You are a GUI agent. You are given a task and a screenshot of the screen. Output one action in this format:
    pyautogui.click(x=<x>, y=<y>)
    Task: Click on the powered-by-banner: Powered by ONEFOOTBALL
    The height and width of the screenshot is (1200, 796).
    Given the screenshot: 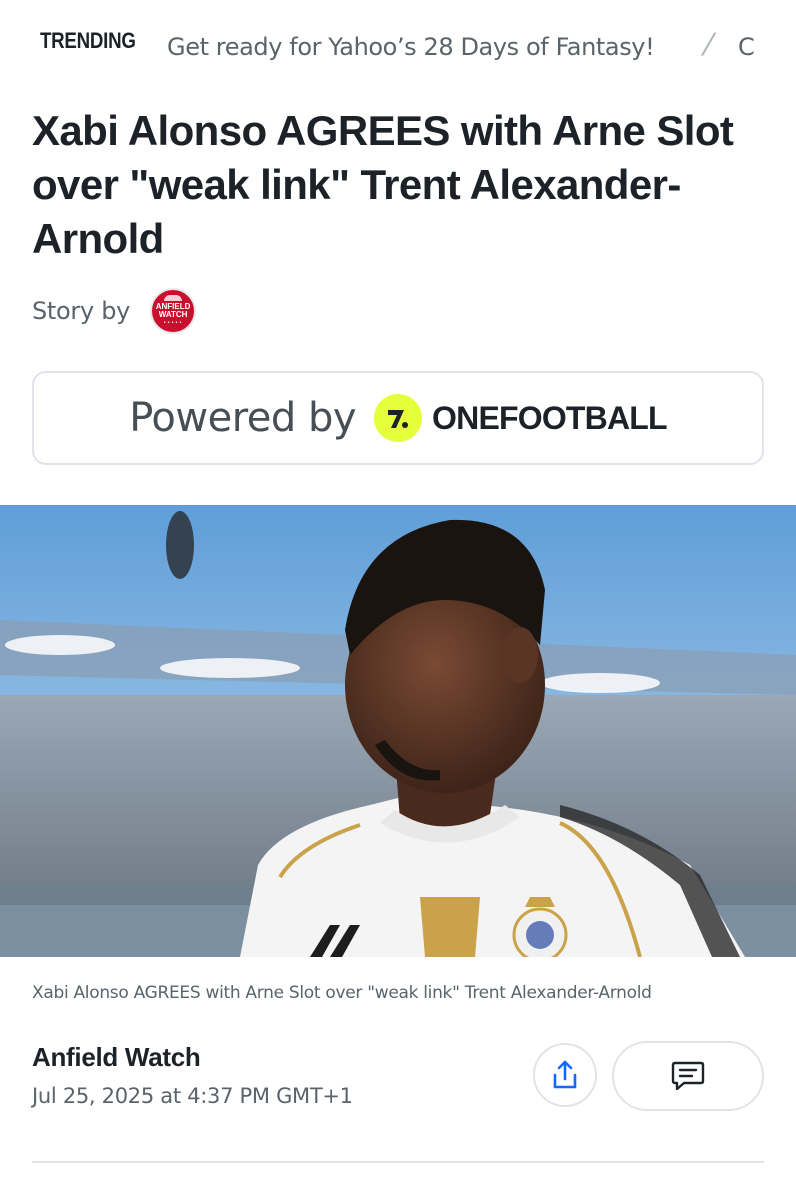 What is the action you would take?
    pyautogui.click(x=398, y=418)
    